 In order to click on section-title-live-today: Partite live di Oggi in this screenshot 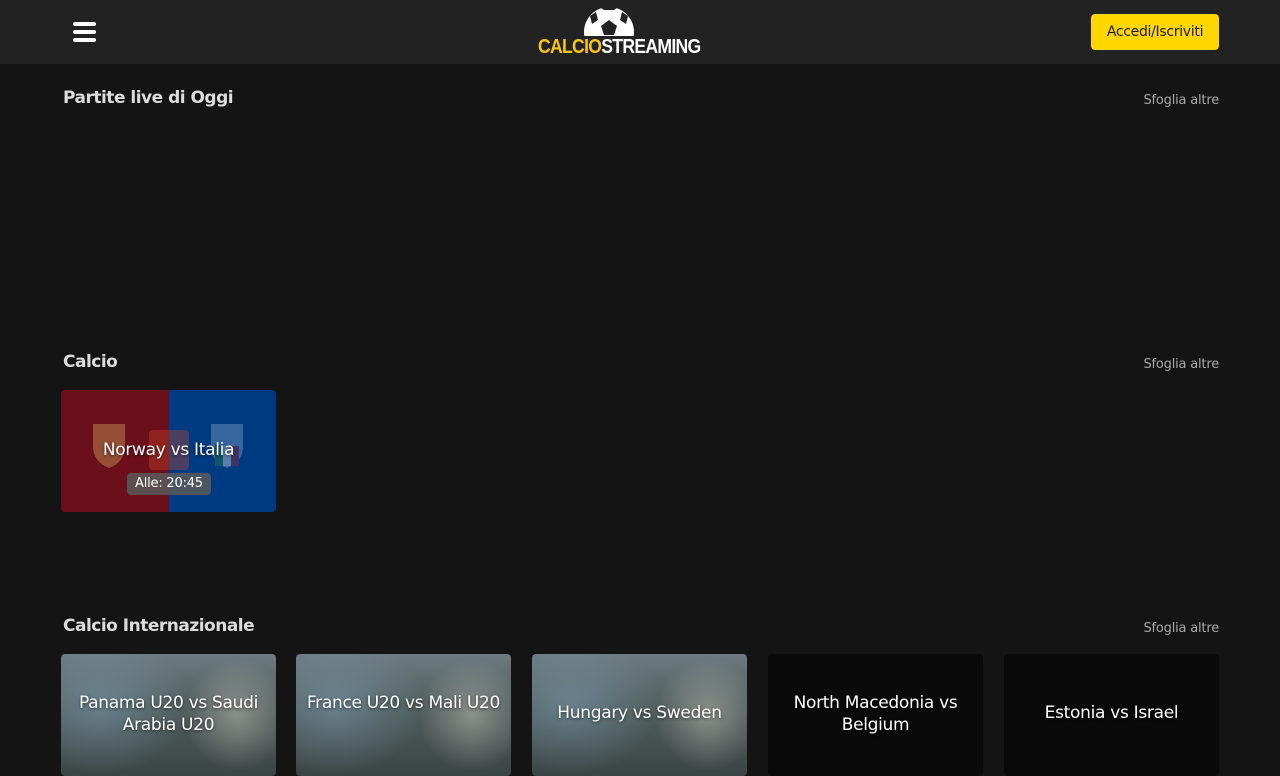, I will do `click(148, 98)`.